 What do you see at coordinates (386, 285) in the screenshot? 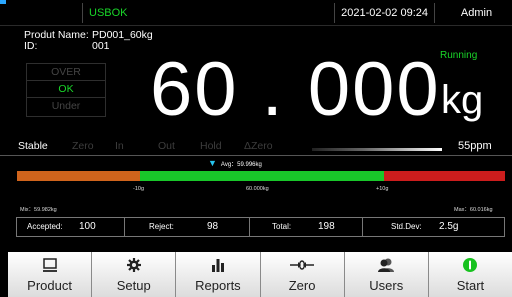
I see `users-button-label: Users` at bounding box center [386, 285].